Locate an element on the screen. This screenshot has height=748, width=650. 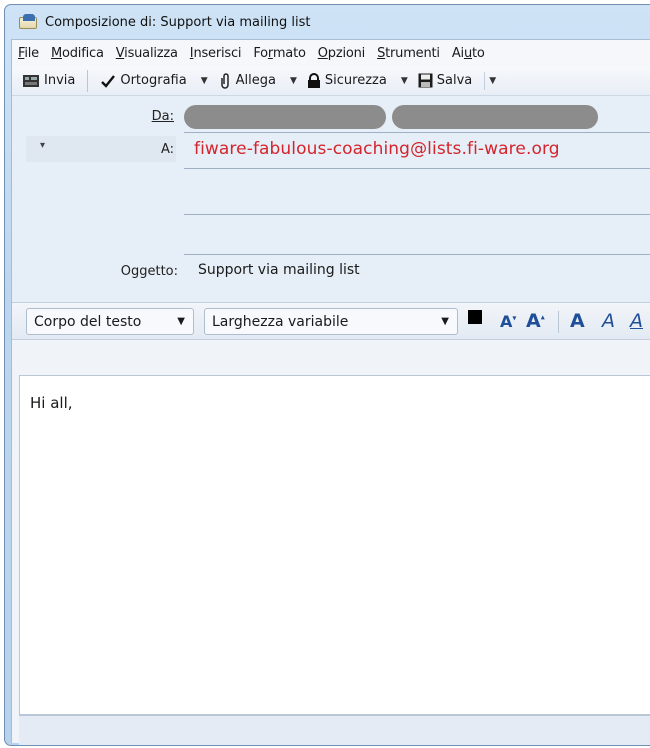
save-dropdown-arrow: ▼ is located at coordinates (492, 81).